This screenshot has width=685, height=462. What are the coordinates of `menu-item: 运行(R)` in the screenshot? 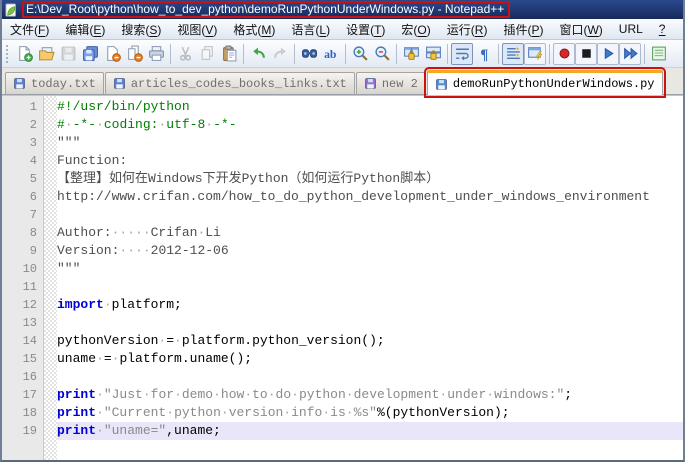 It's located at (467, 29).